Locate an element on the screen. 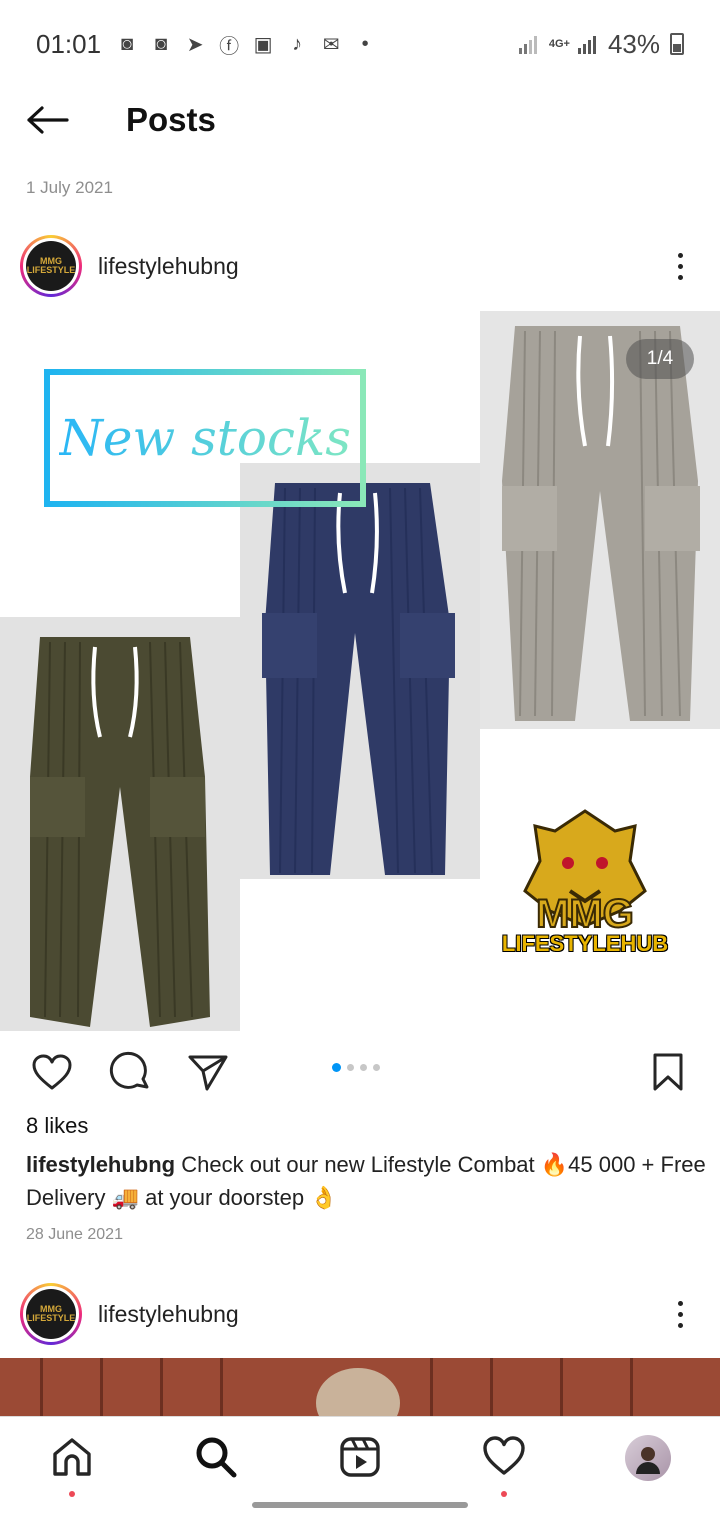 The height and width of the screenshot is (1520, 720). brand-text: LIFESTYLEHUB is located at coordinates (585, 943).